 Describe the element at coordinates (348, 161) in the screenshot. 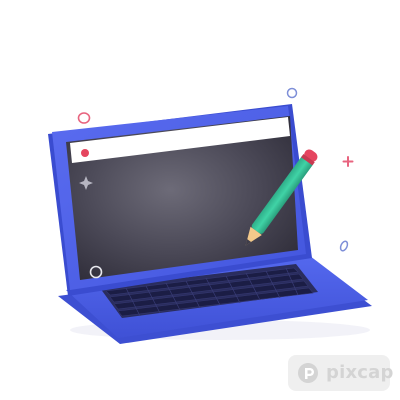

I see `plus-icon-right` at that location.